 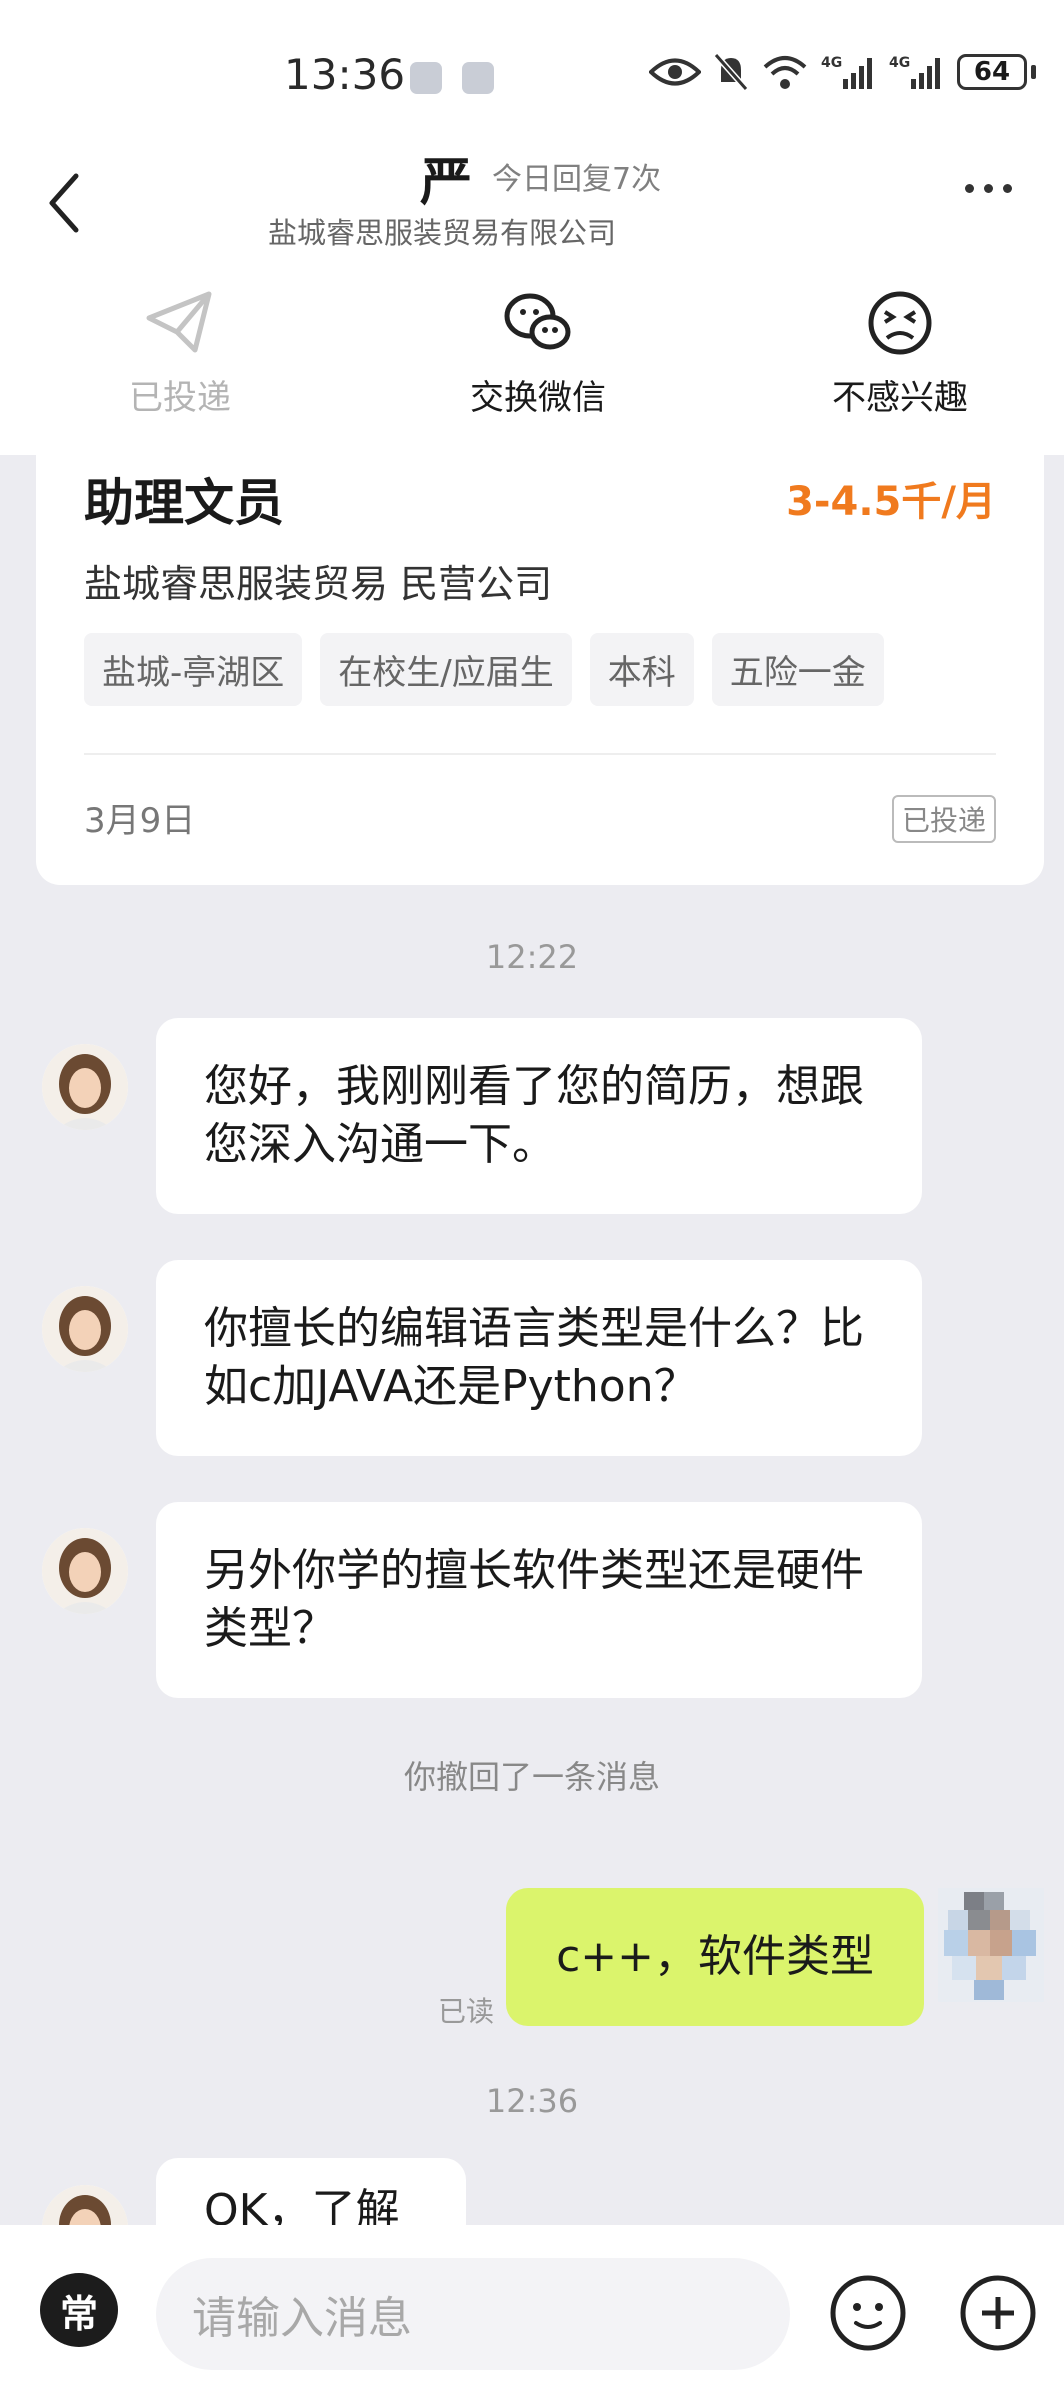 What do you see at coordinates (991, 1945) in the screenshot?
I see `my-avatar` at bounding box center [991, 1945].